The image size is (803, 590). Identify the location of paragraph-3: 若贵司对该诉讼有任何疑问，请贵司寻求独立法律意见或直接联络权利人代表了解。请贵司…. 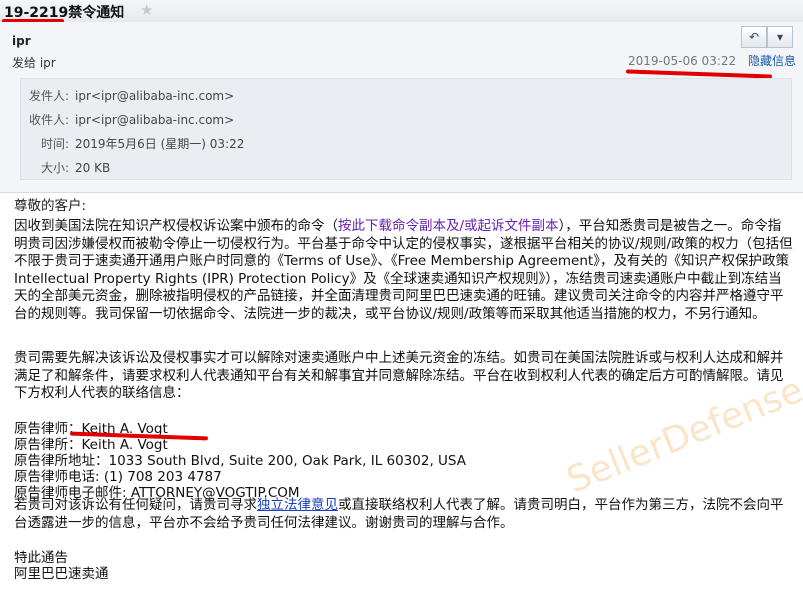
(399, 514).